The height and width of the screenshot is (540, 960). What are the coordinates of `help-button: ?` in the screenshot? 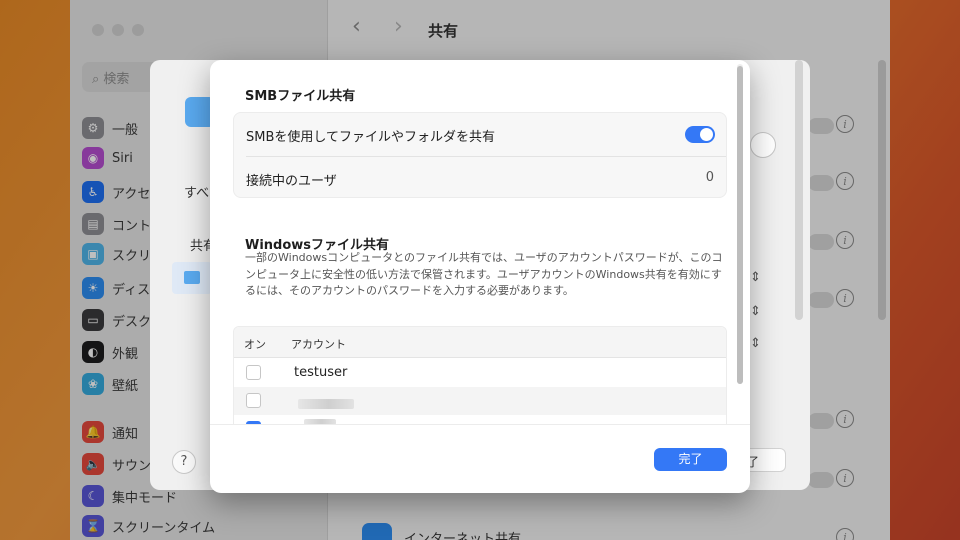 It's located at (184, 462).